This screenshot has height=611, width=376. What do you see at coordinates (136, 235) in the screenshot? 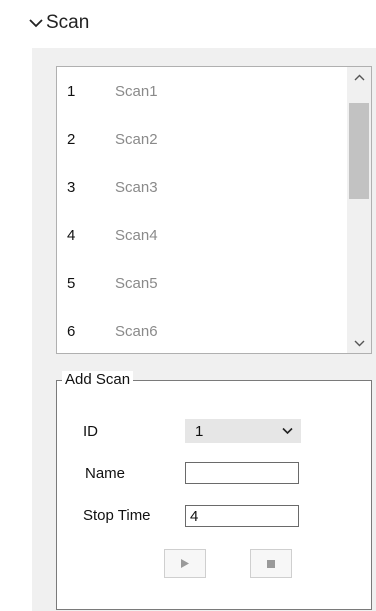
I see `list-item-name: Scan4` at bounding box center [136, 235].